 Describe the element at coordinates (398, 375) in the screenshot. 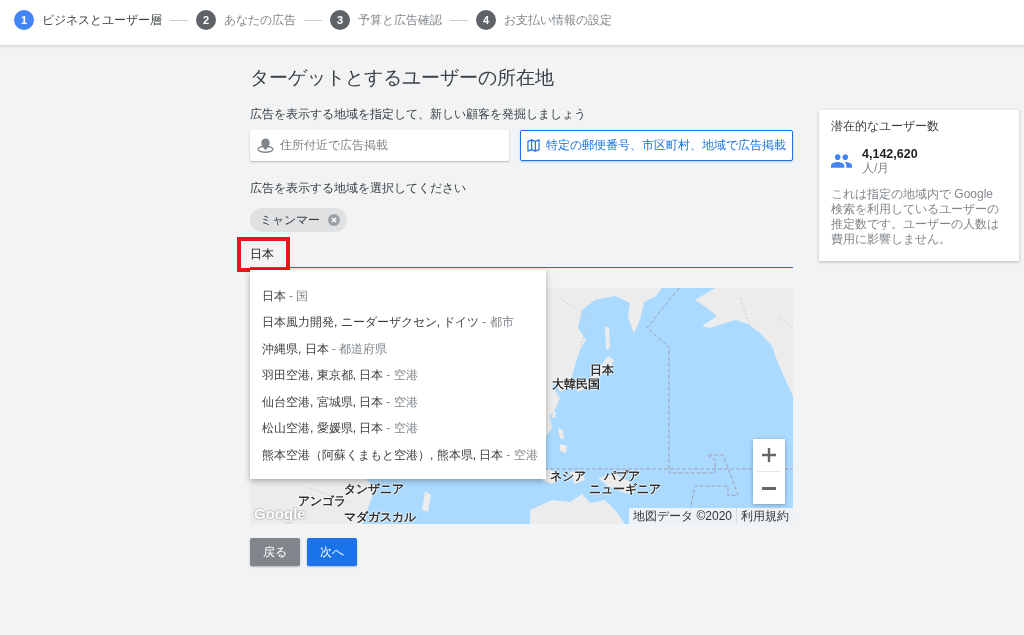

I see `suggestion-item: 羽田空港, 東京都, 日本 - 空港` at that location.